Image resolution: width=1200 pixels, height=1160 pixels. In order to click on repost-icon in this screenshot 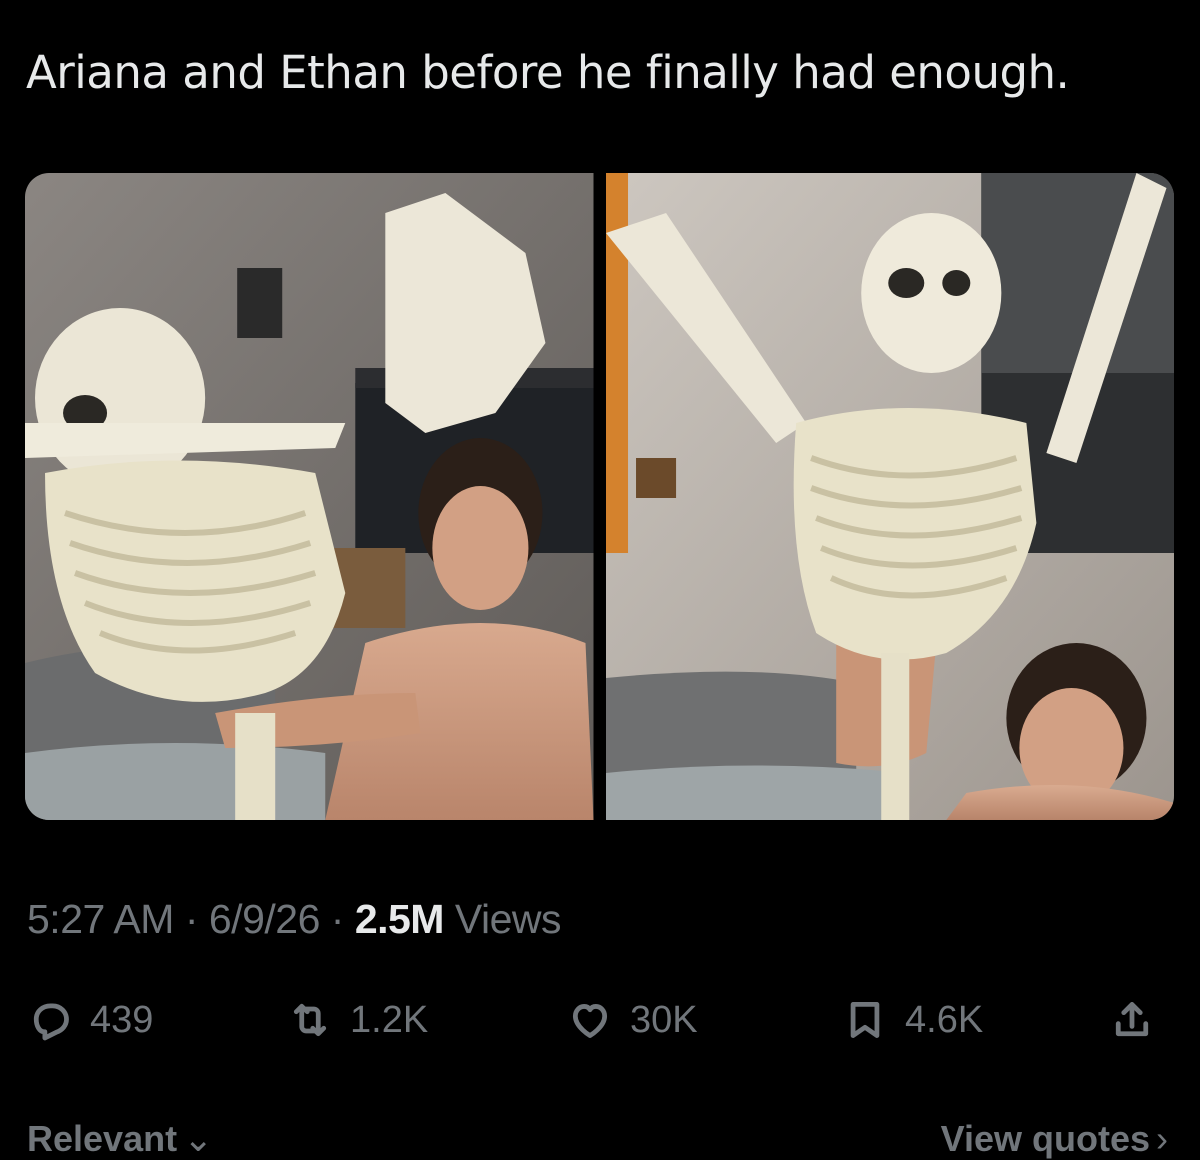, I will do `click(310, 1020)`.